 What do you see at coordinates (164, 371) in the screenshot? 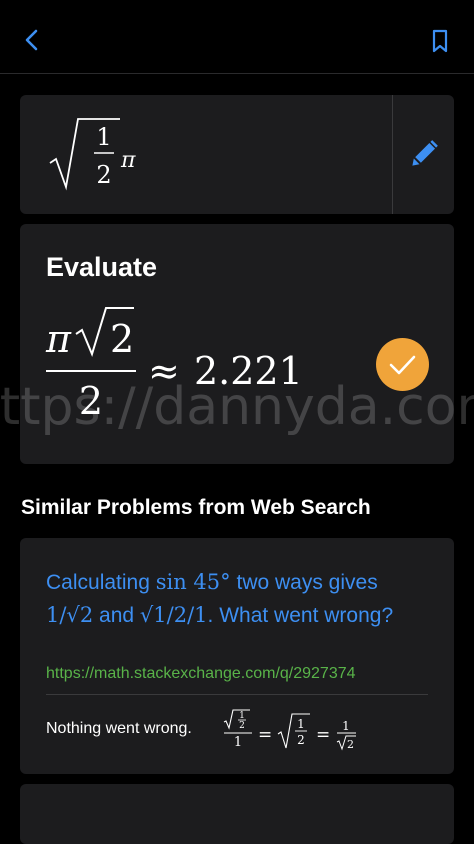
I see `approx-symbol: ≈` at bounding box center [164, 371].